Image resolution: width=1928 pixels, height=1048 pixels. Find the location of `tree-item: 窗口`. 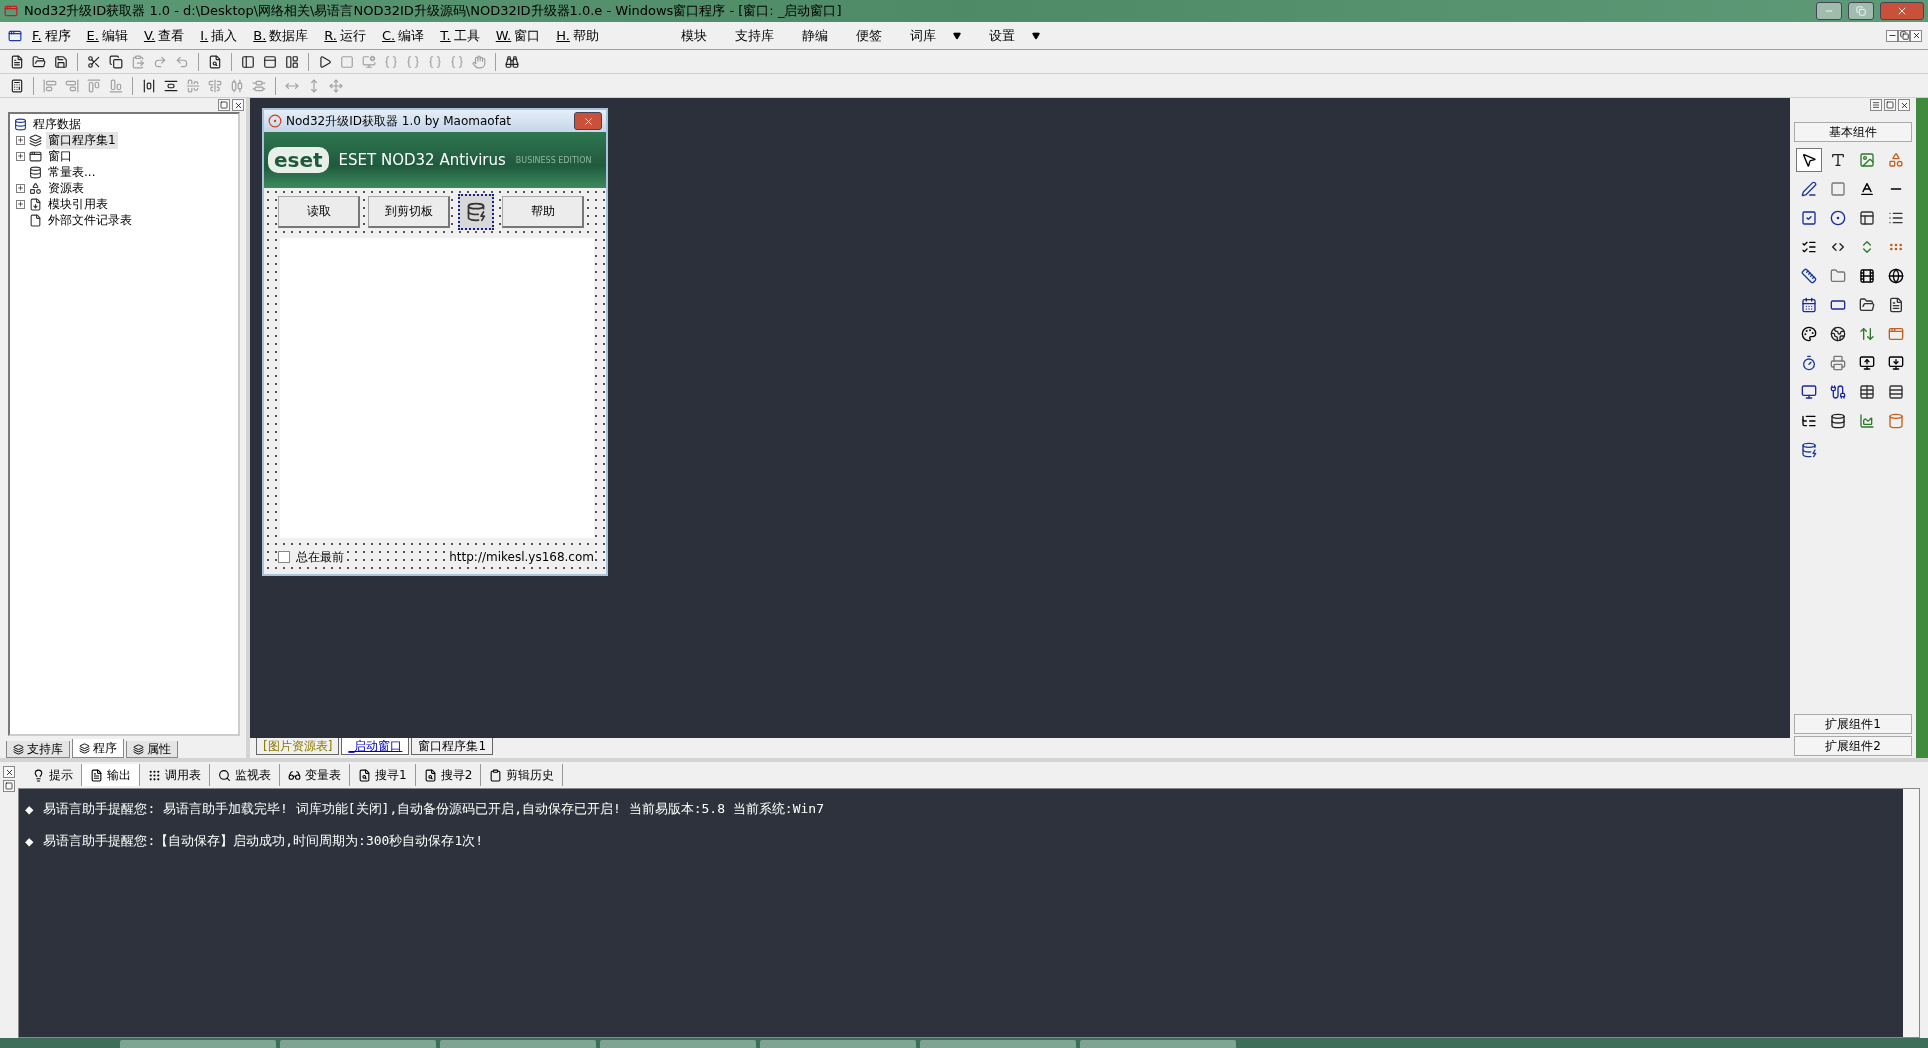

tree-item: 窗口 is located at coordinates (60, 156).